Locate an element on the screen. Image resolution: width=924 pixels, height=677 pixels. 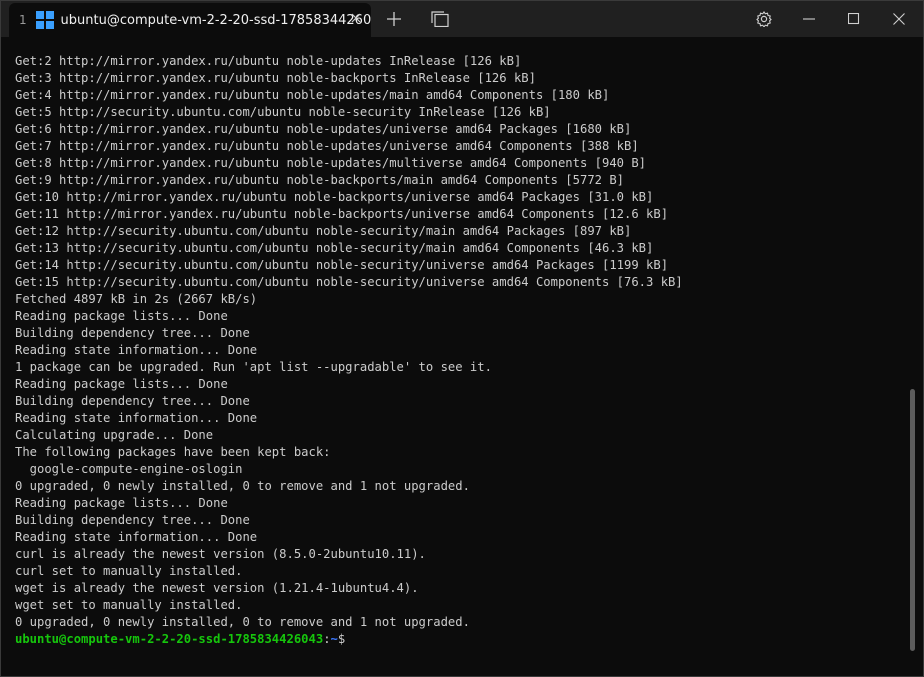
duplicate-tab-icon is located at coordinates (440, 19).